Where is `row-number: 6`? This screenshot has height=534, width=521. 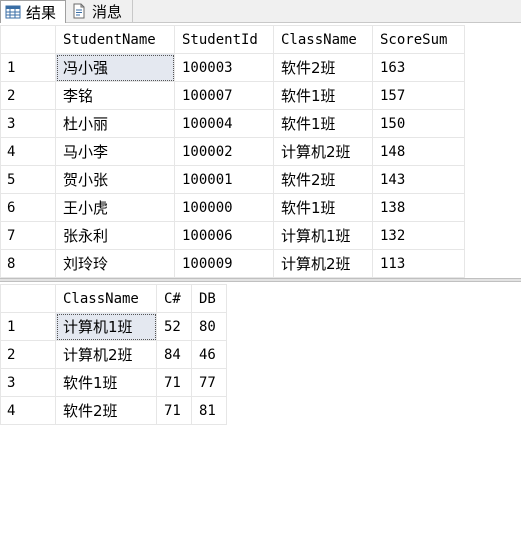
row-number: 6 is located at coordinates (28, 207).